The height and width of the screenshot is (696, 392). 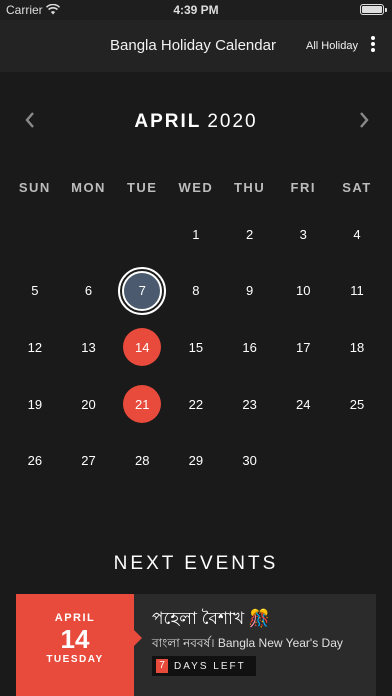 I want to click on day-cell: 3, so click(x=303, y=234).